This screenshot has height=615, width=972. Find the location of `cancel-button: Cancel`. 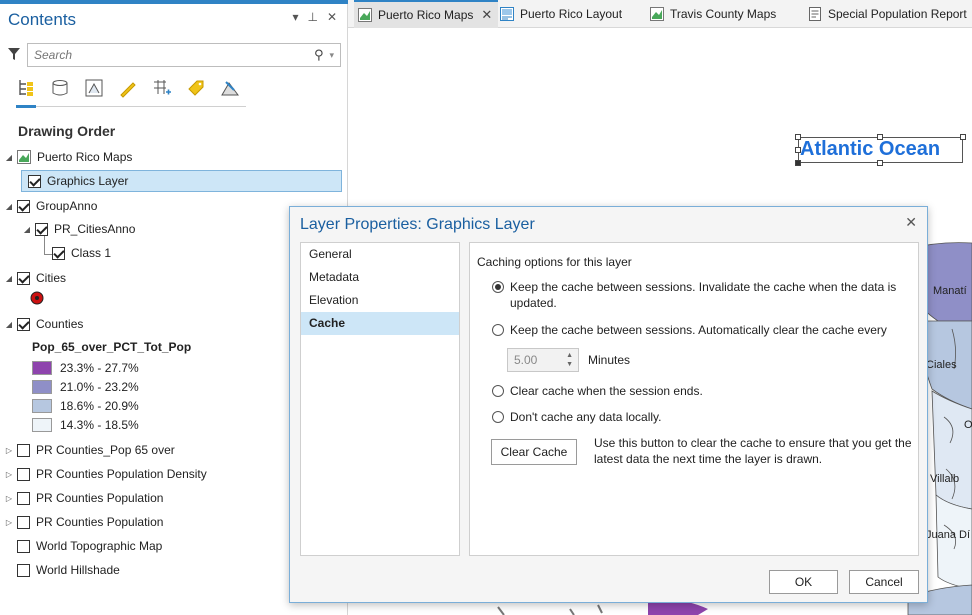

cancel-button: Cancel is located at coordinates (884, 582).